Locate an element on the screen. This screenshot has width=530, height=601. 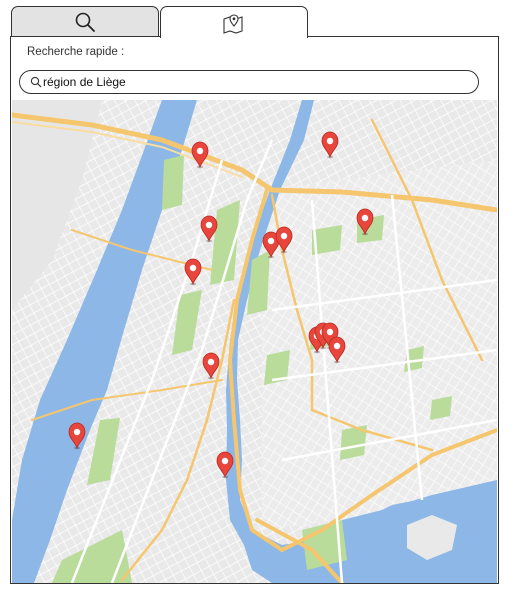
tab-map is located at coordinates (234, 22).